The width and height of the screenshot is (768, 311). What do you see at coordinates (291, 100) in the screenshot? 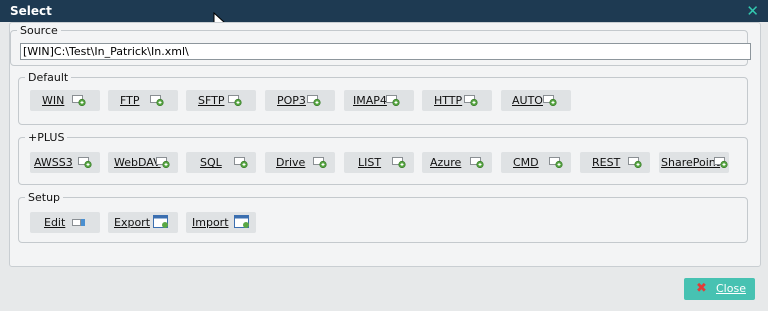
I see `button-label: POP3` at bounding box center [291, 100].